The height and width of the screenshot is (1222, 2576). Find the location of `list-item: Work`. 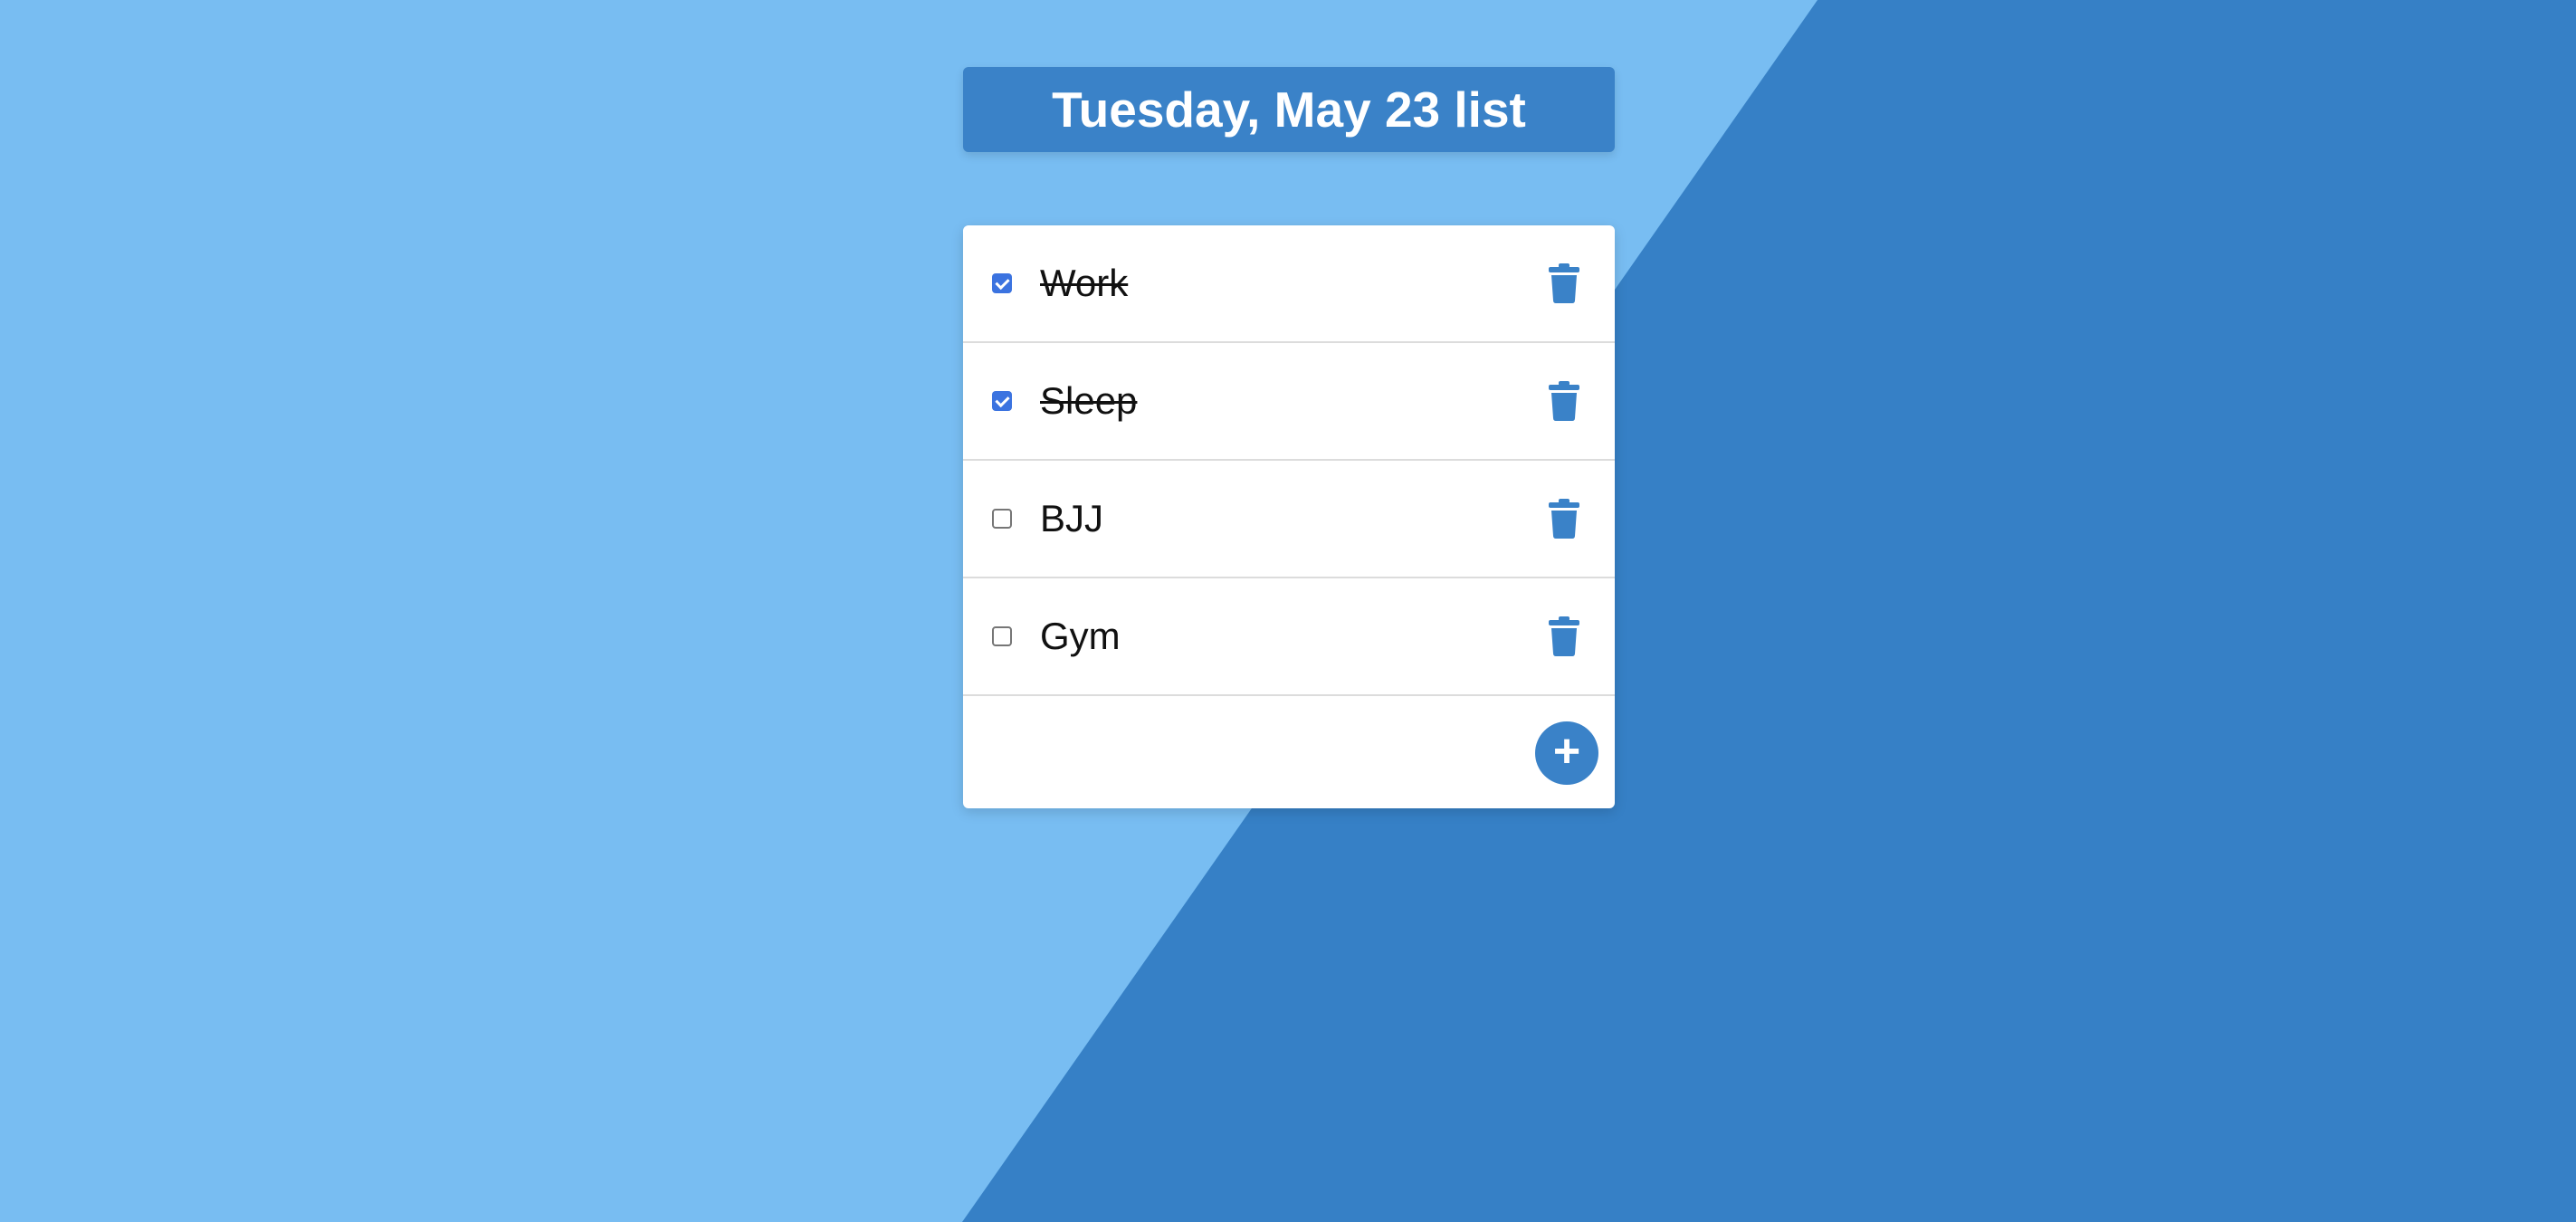

list-item: Work is located at coordinates (1289, 284).